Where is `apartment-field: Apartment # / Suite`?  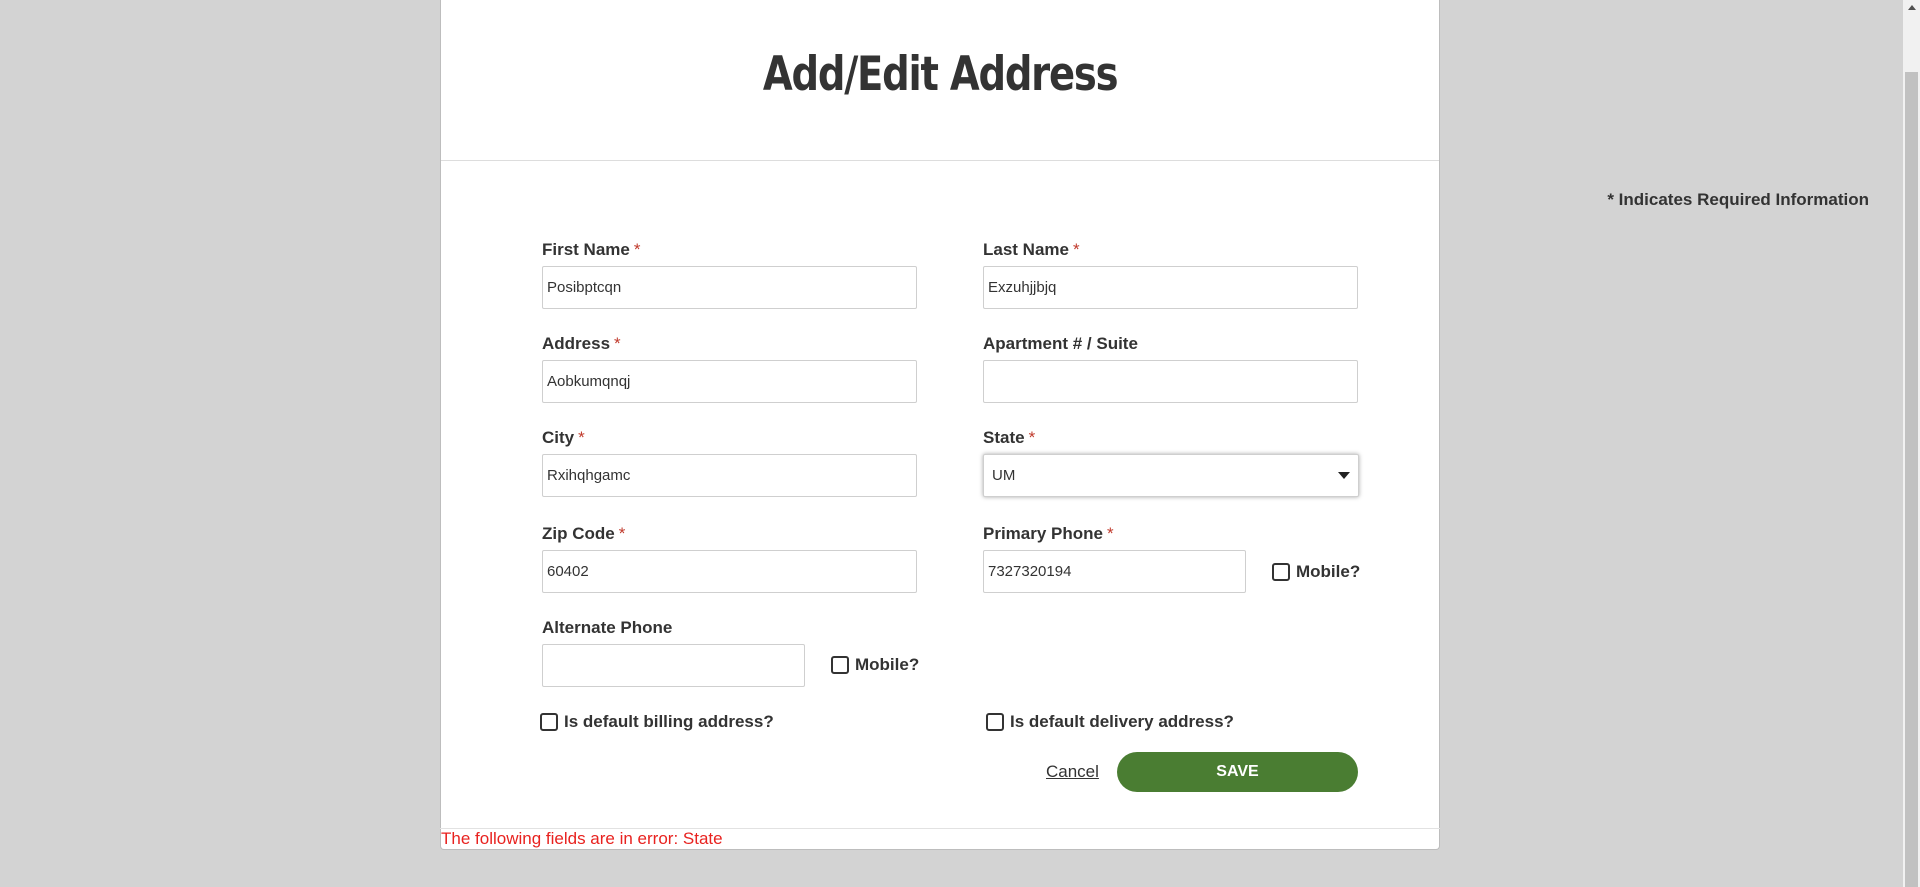 apartment-field: Apartment # / Suite is located at coordinates (1170, 368).